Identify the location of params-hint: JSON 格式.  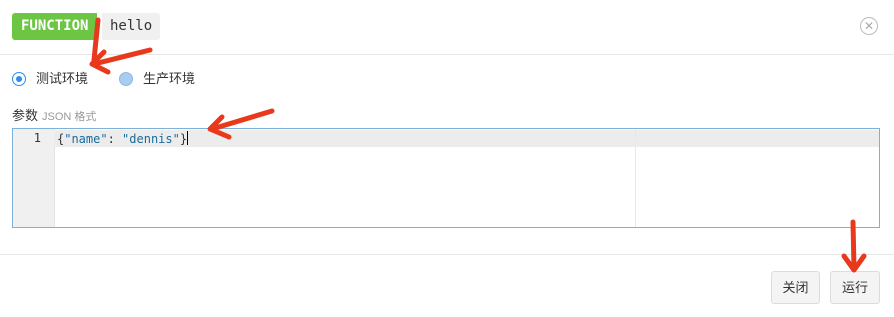
(69, 117).